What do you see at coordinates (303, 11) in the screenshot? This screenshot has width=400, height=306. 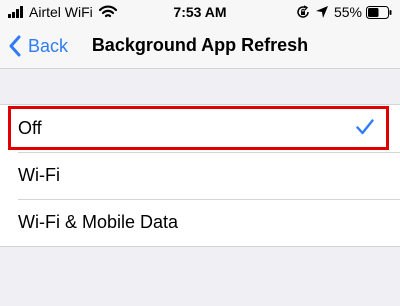 I see `rotation-lock-icon` at bounding box center [303, 11].